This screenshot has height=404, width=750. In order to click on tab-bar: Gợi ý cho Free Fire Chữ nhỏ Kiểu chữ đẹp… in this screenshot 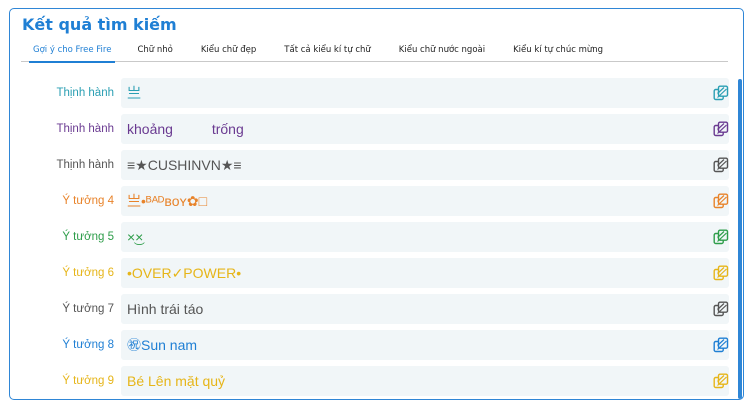, I will do `click(374, 52)`.